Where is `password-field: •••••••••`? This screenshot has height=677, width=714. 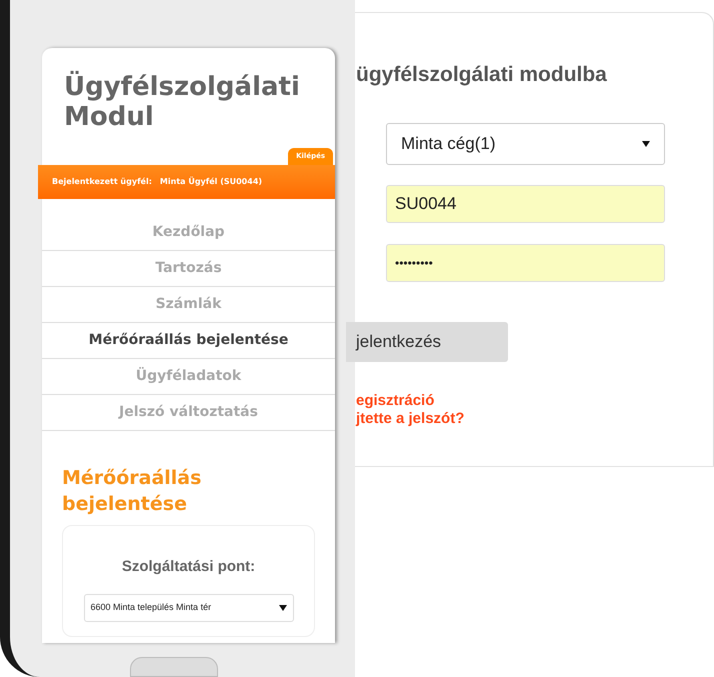 password-field: ••••••••• is located at coordinates (525, 263).